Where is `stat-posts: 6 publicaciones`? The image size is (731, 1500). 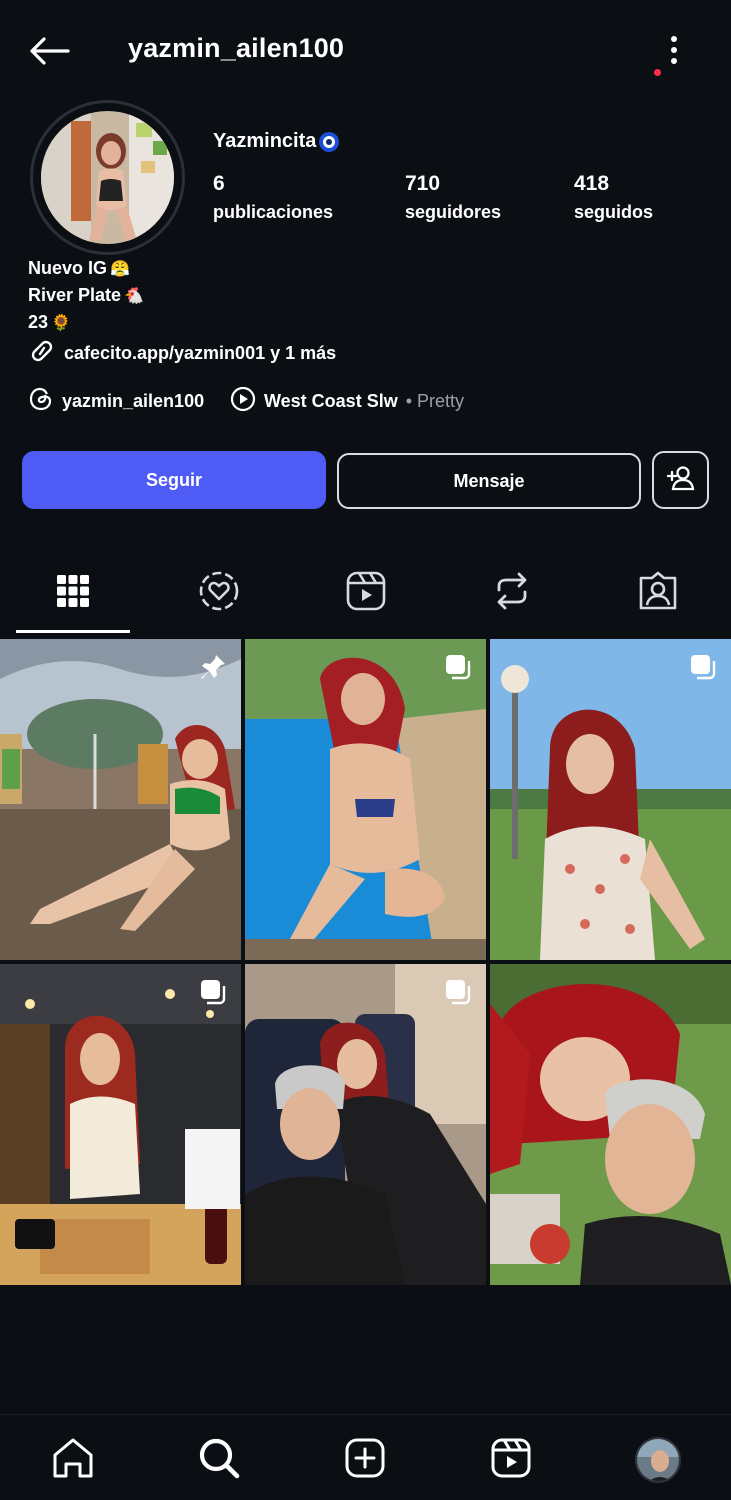 stat-posts: 6 publicaciones is located at coordinates (273, 197).